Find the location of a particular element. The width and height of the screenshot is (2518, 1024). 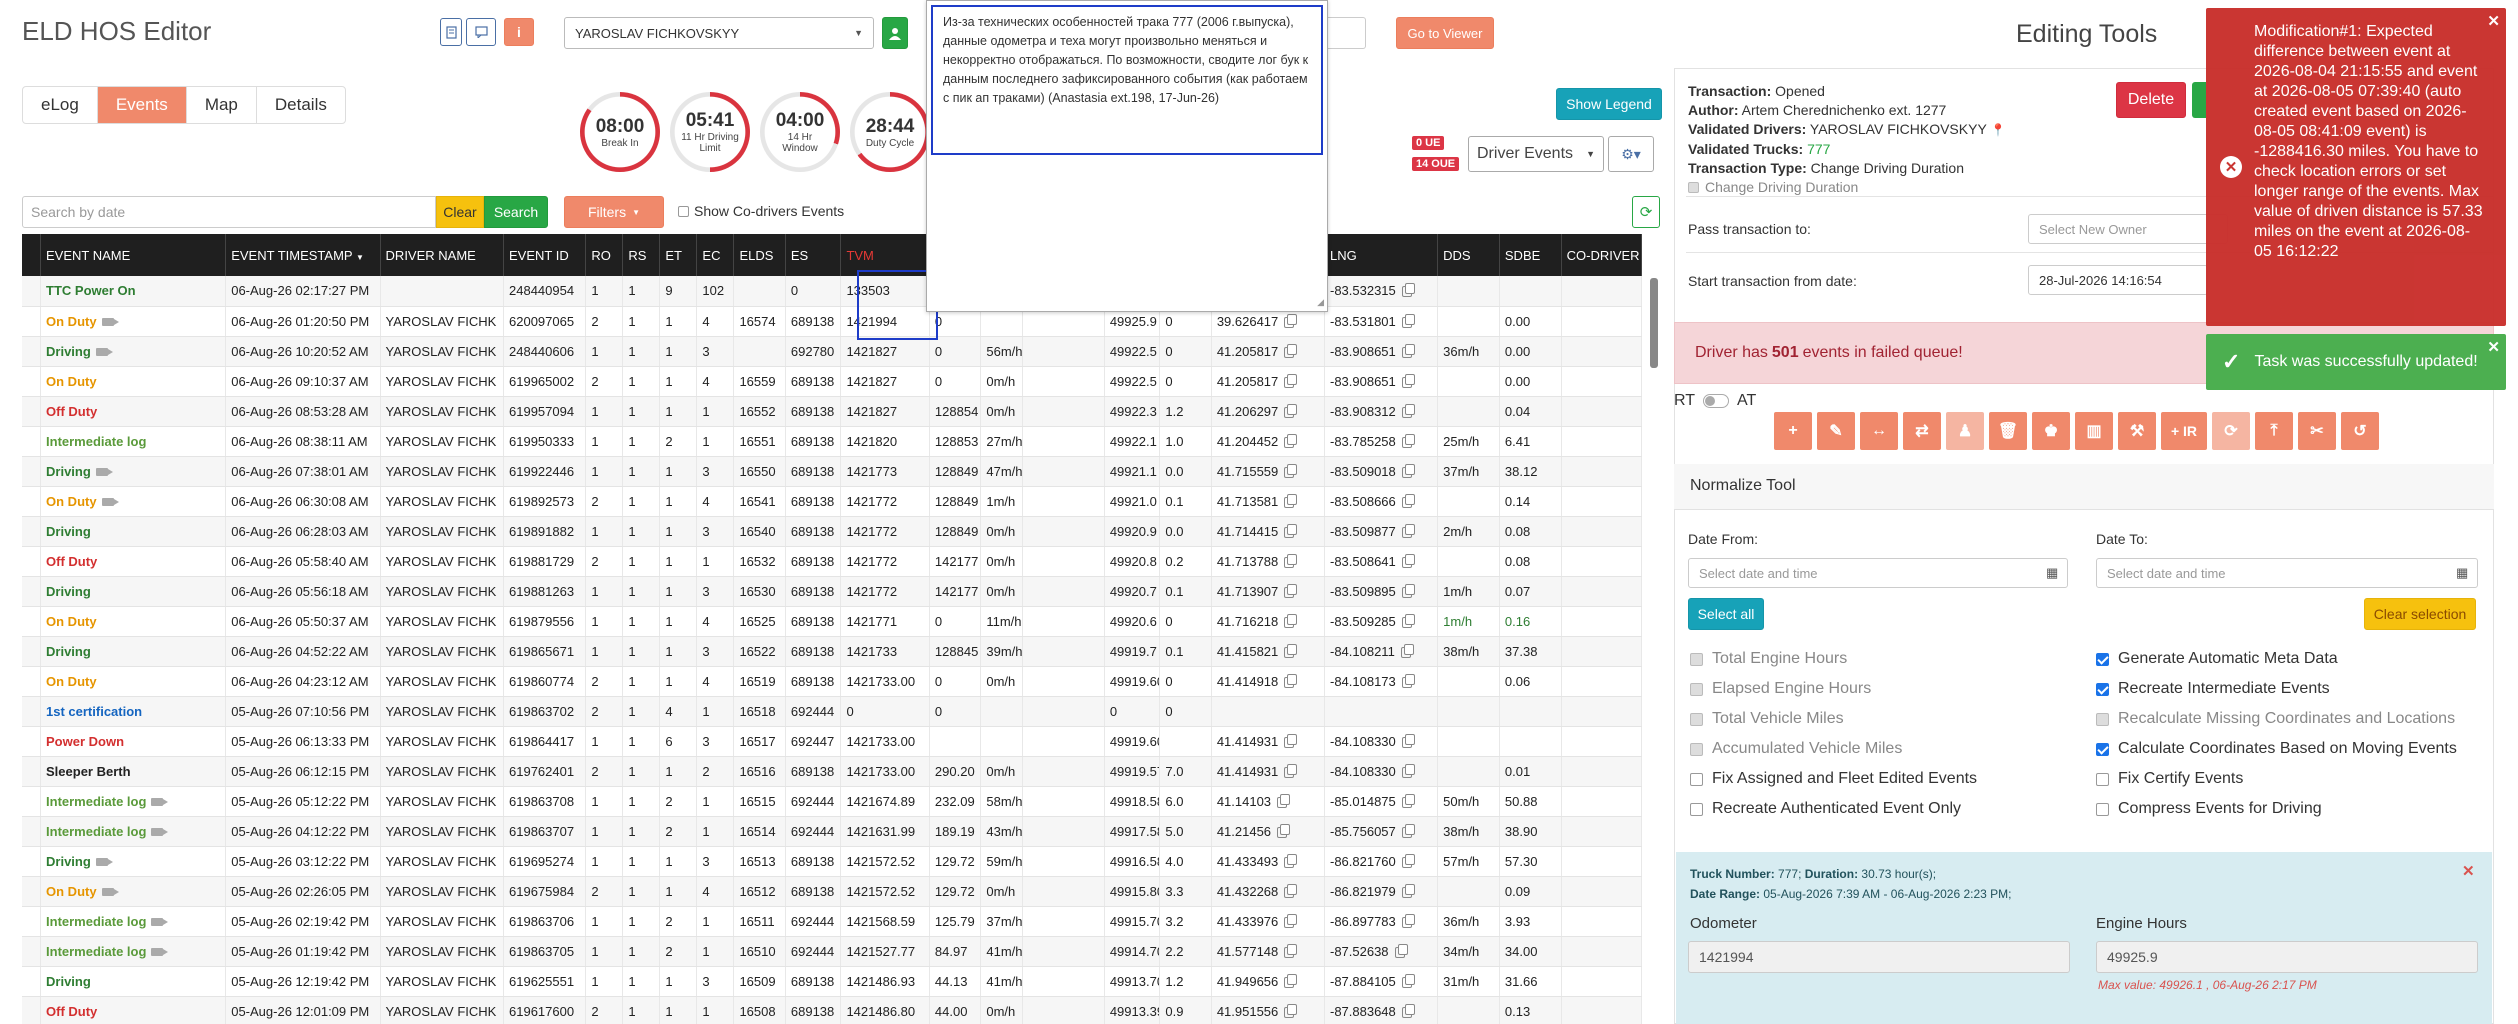

column-header: LNG is located at coordinates (1381, 255).